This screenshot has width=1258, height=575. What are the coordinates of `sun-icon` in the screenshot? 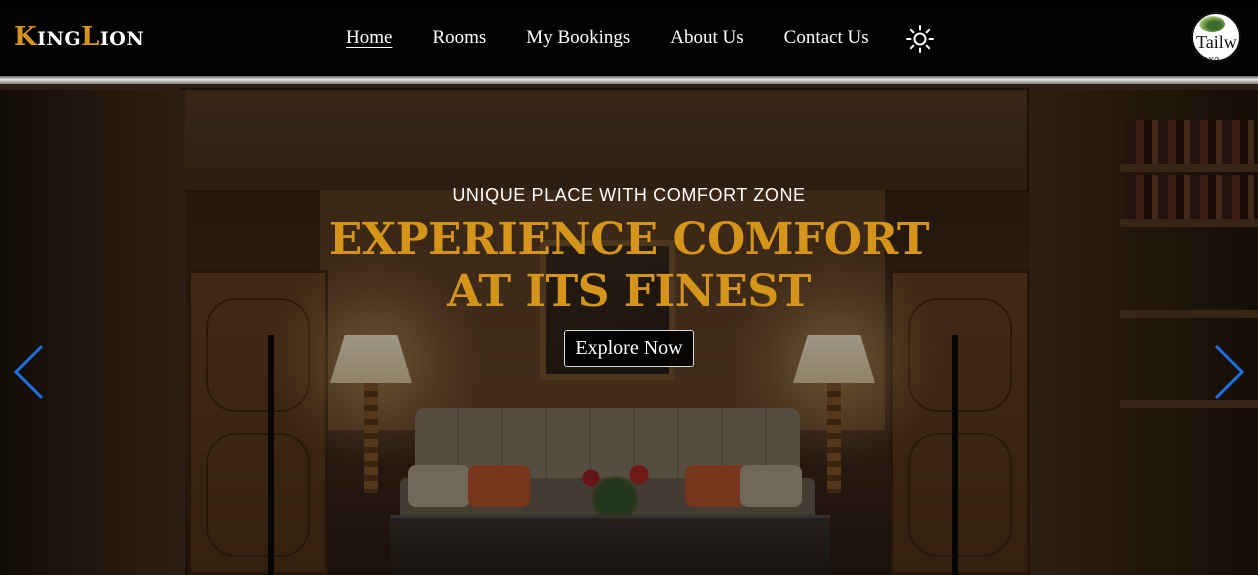 It's located at (920, 39).